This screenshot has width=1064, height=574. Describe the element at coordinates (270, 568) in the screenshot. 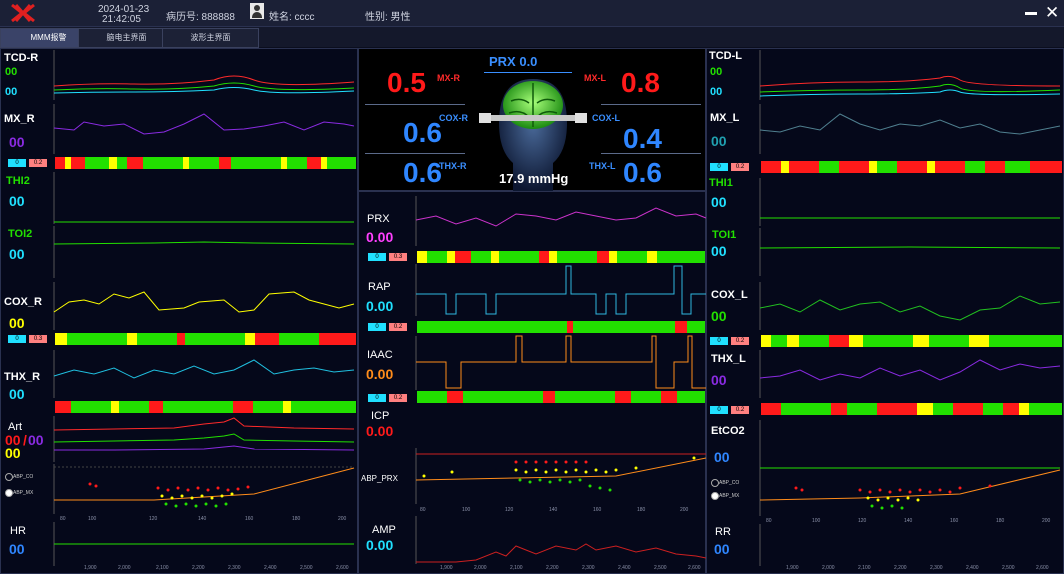

I see `time-tick-left-5: 2,400` at that location.